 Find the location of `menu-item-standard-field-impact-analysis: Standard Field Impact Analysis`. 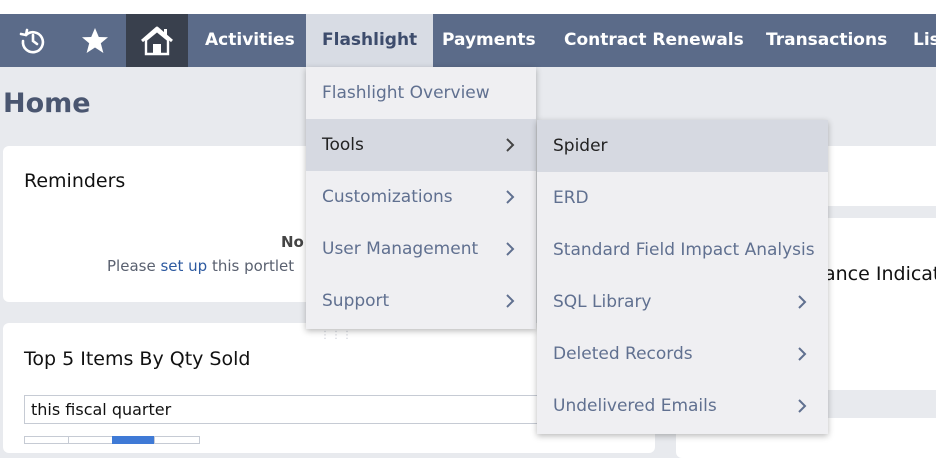

menu-item-standard-field-impact-analysis: Standard Field Impact Analysis is located at coordinates (682, 250).